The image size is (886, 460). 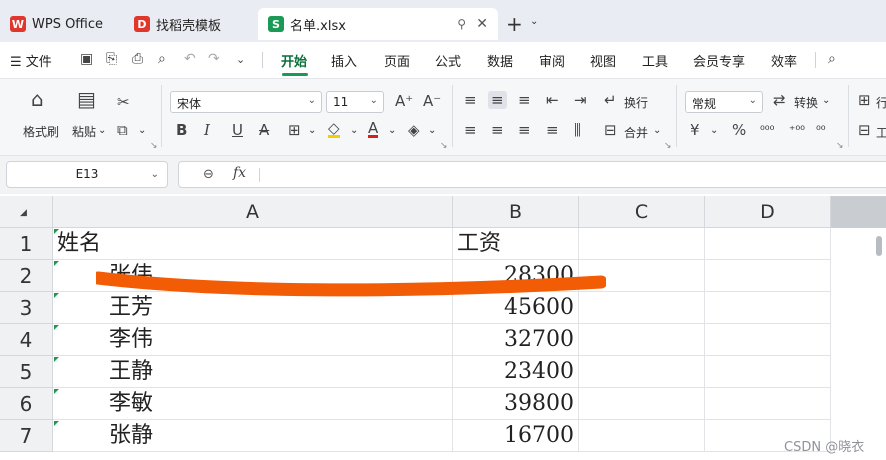 What do you see at coordinates (767, 130) in the screenshot?
I see `thousands-icon: ⁰⁰⁰` at bounding box center [767, 130].